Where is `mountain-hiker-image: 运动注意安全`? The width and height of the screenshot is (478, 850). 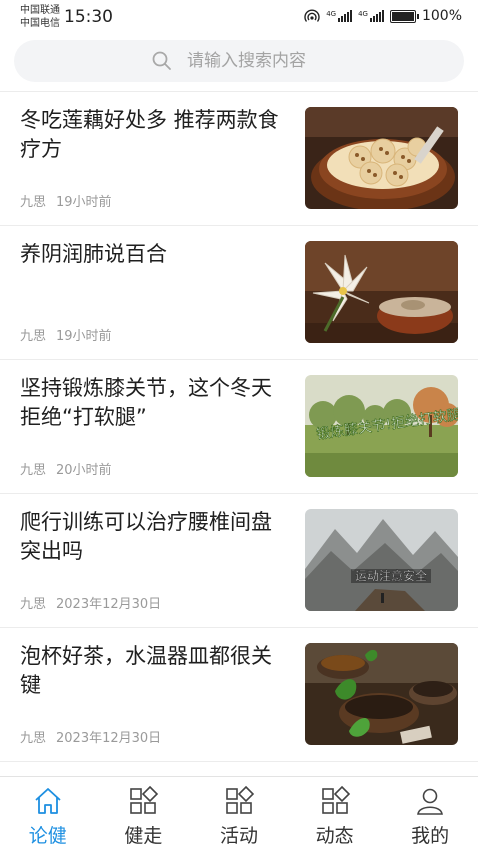 mountain-hiker-image: 运动注意安全 is located at coordinates (381, 560).